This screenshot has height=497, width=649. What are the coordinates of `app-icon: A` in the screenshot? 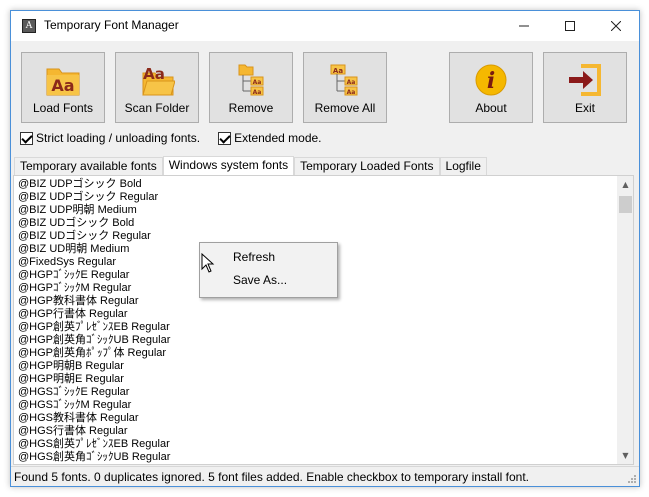 It's located at (29, 26).